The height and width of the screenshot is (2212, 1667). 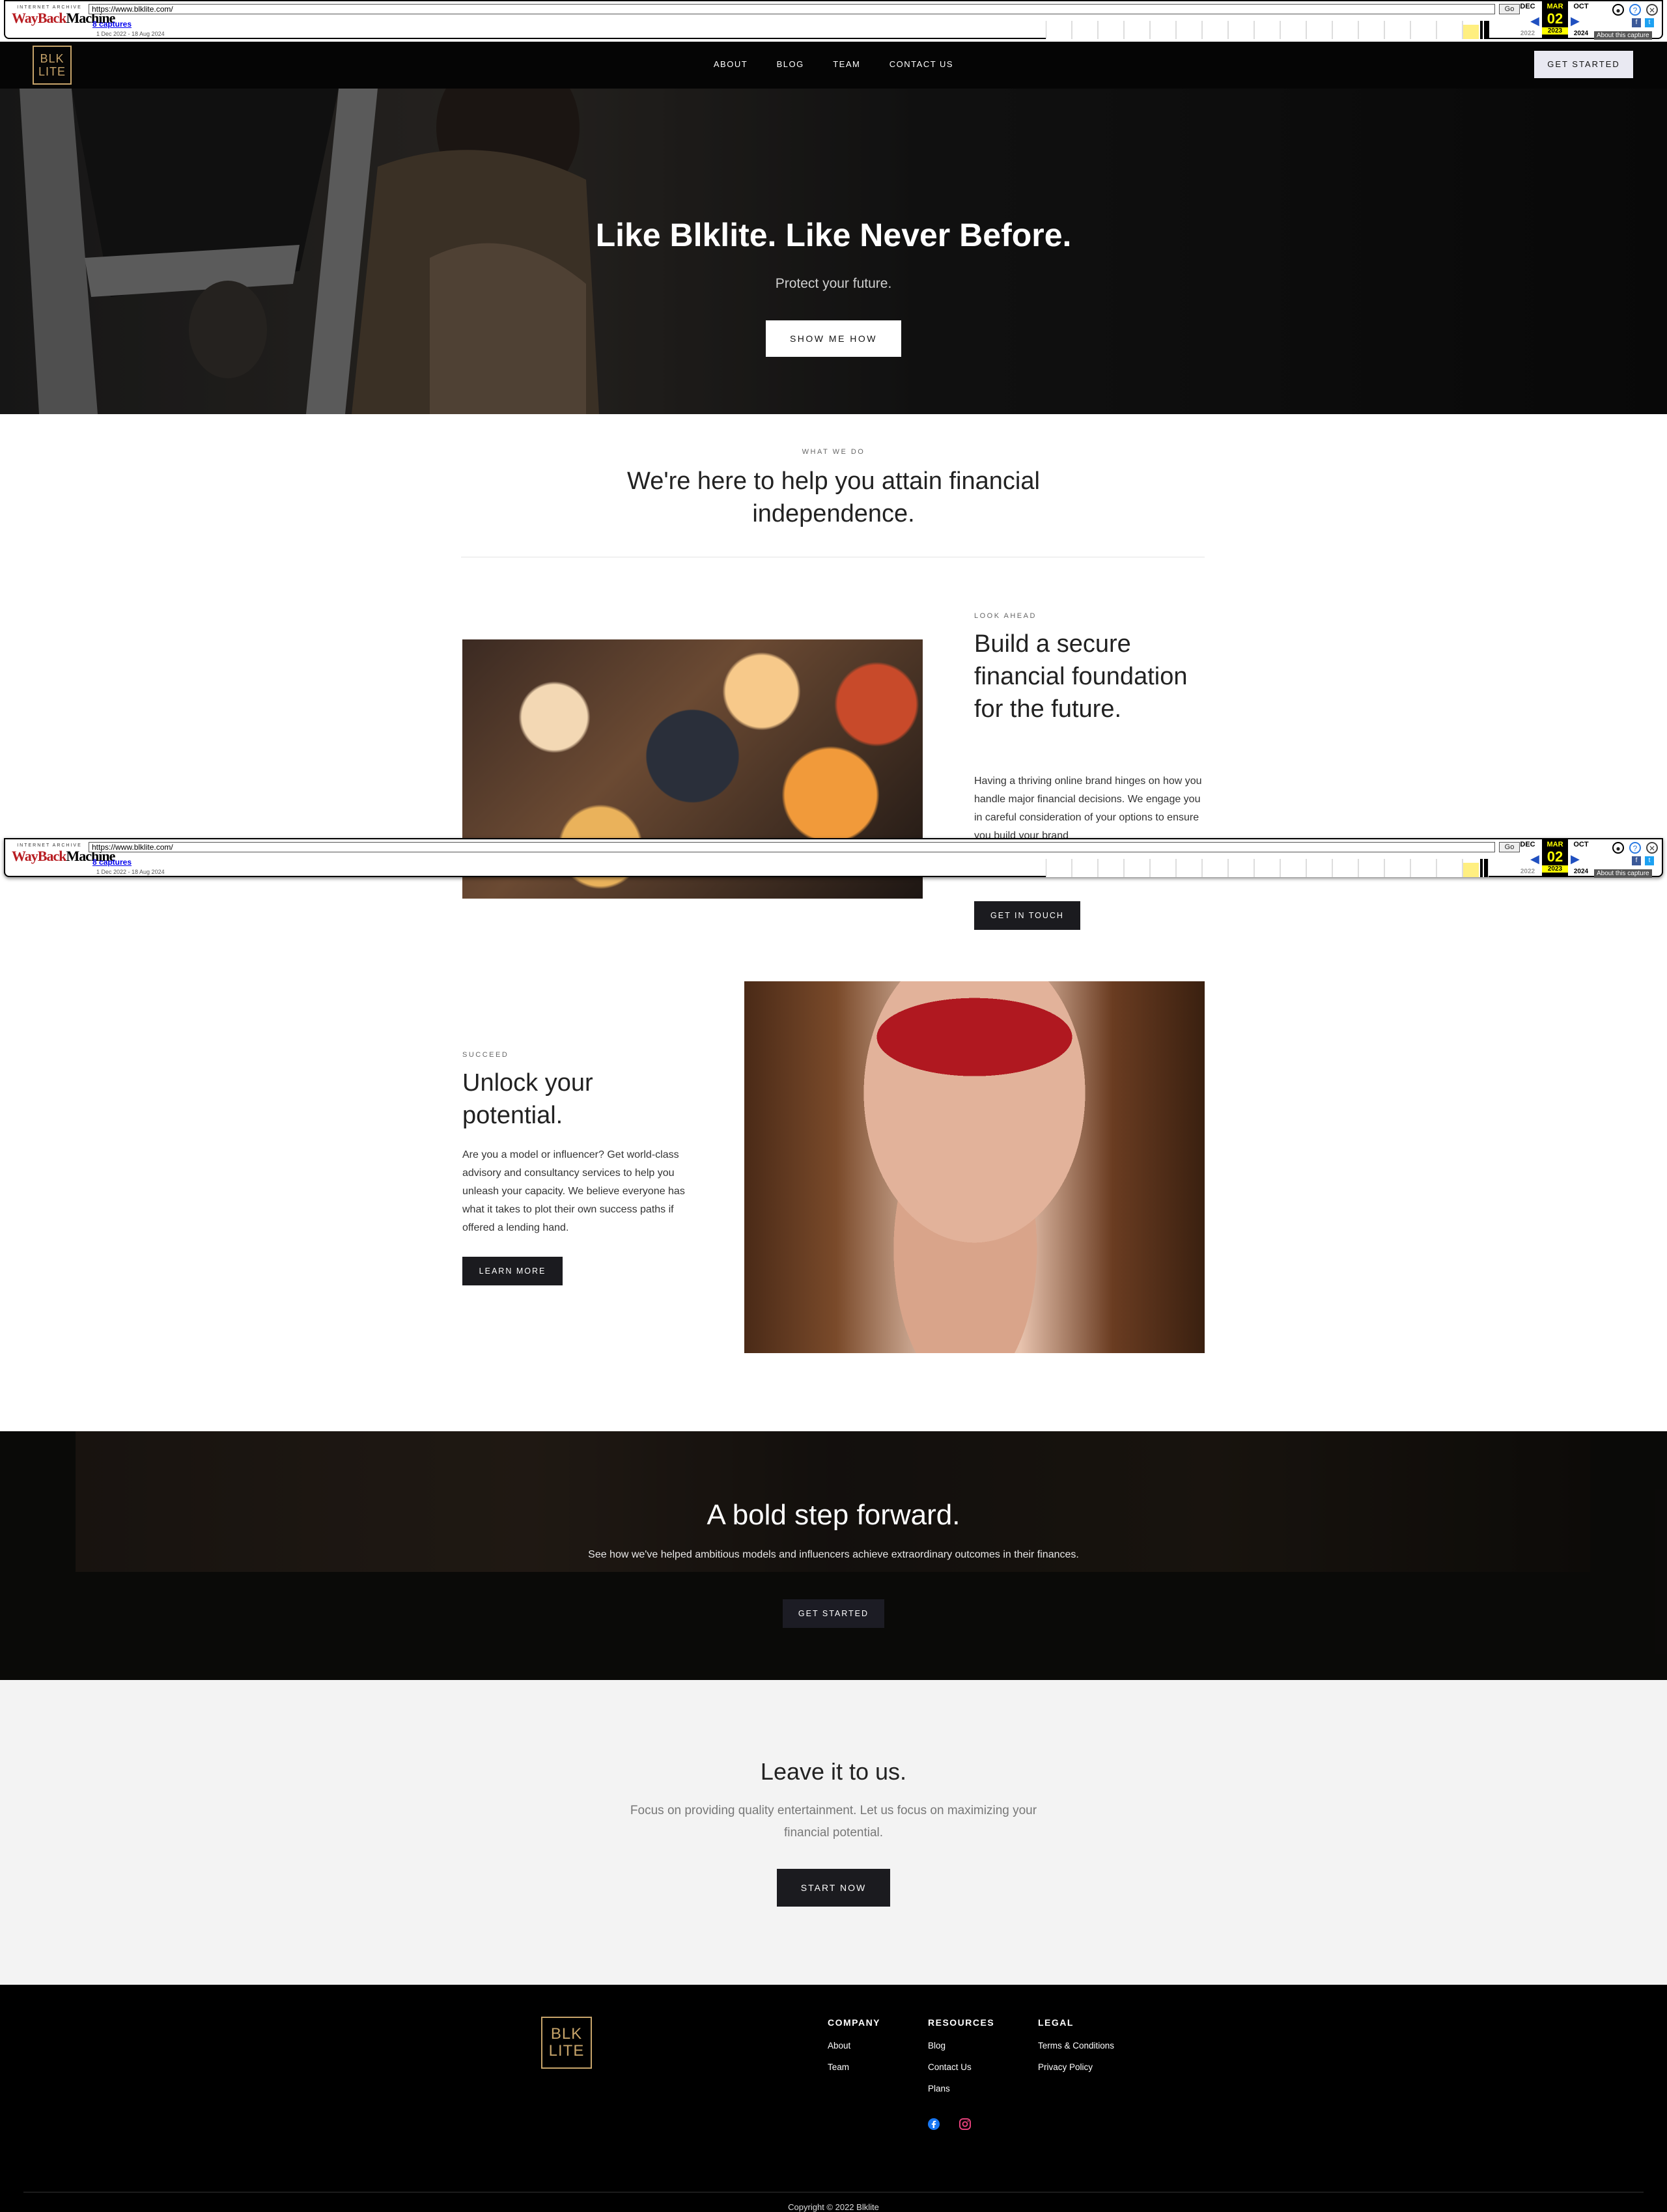 I want to click on main-nav: ABOUT BLOG TEAM CONTACT US, so click(x=833, y=64).